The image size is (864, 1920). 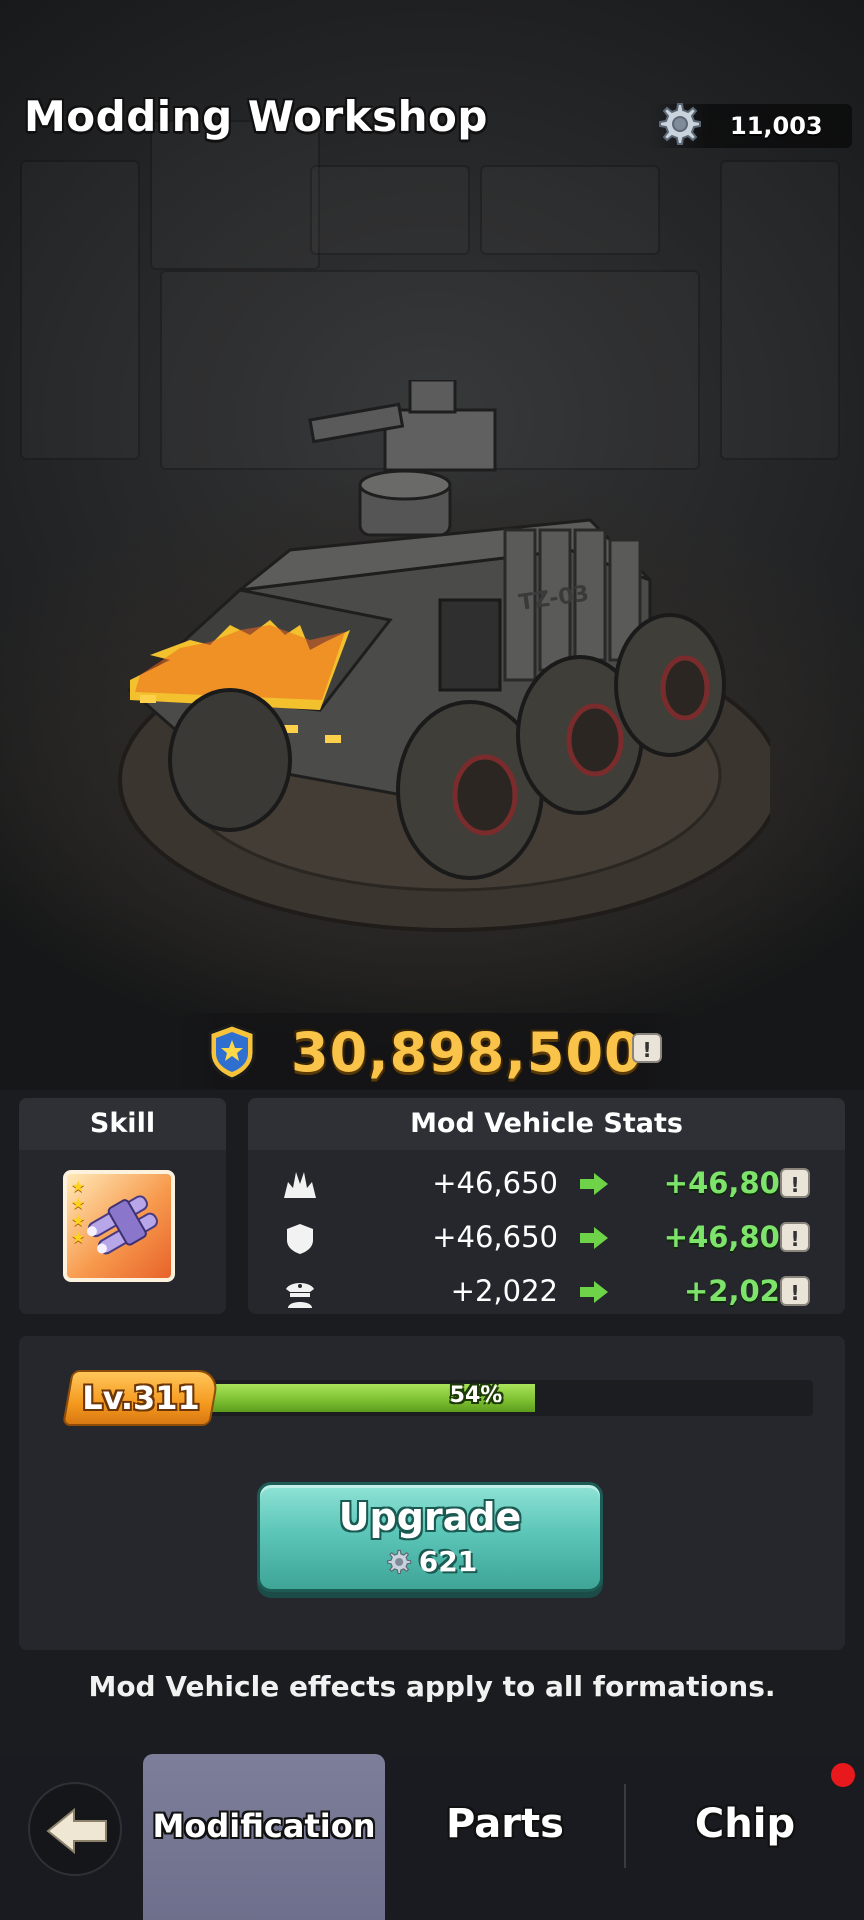 I want to click on level-badge: Lv.311, so click(x=141, y=1398).